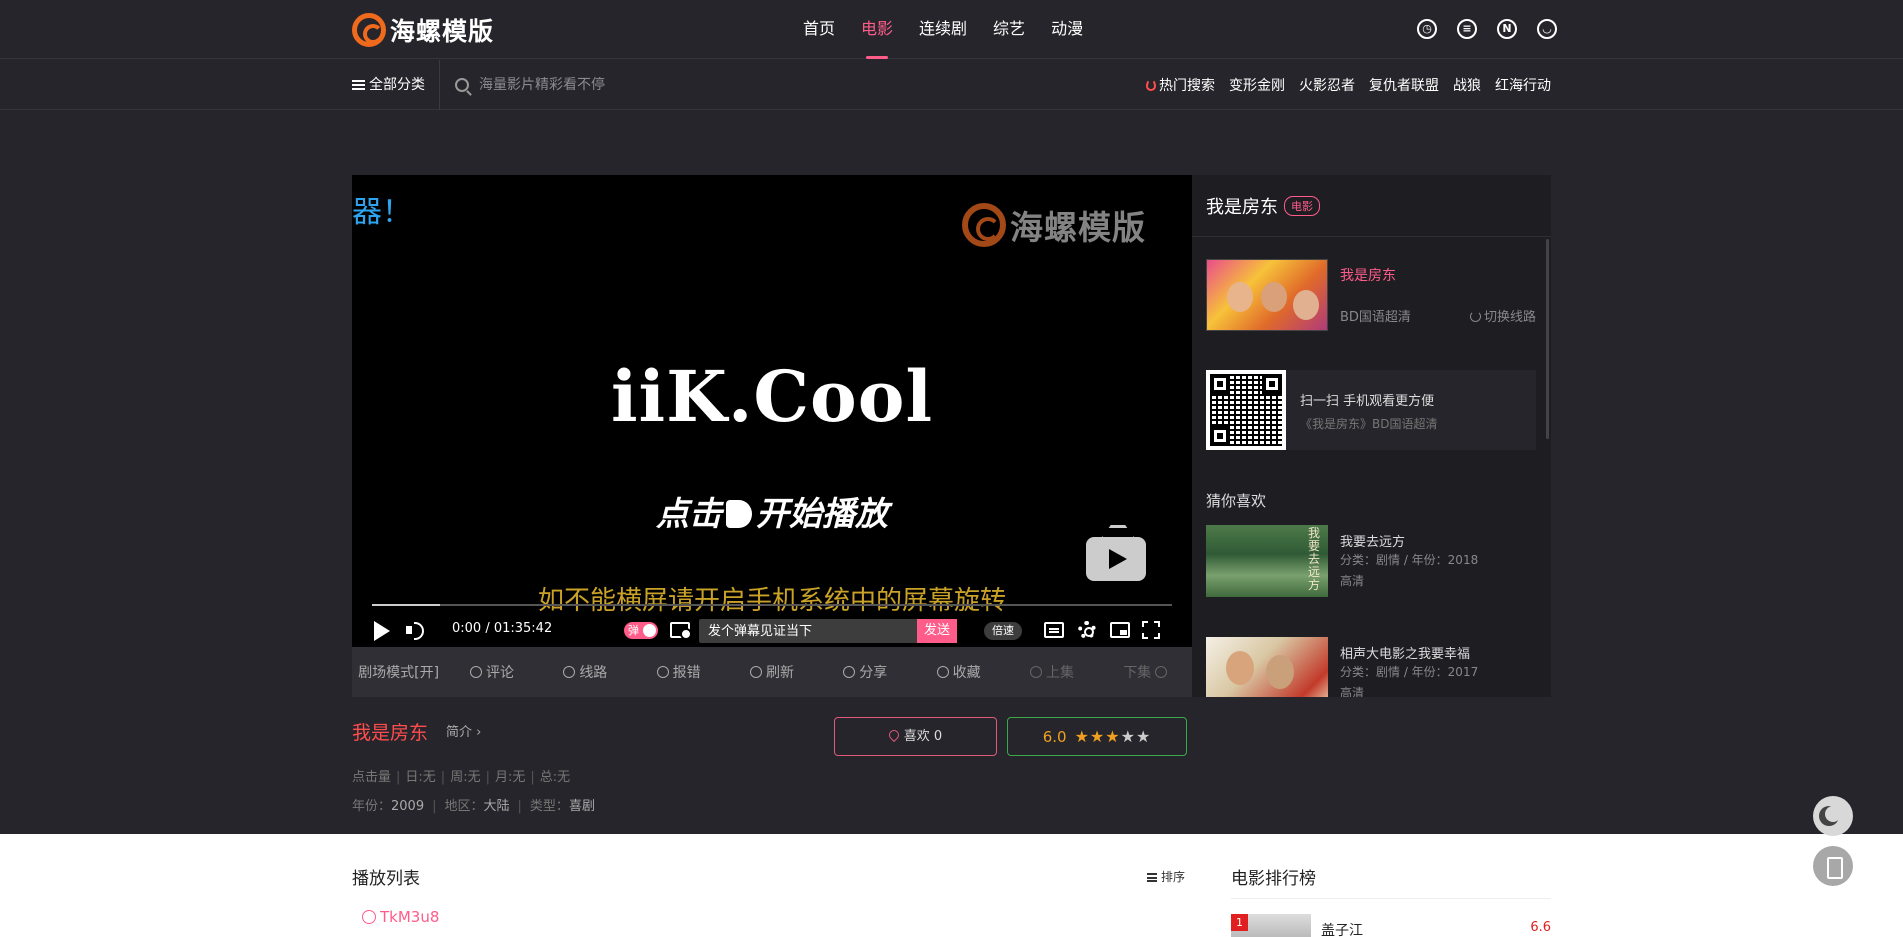 The image size is (1903, 937). I want to click on nav-series: 连续剧, so click(943, 29).